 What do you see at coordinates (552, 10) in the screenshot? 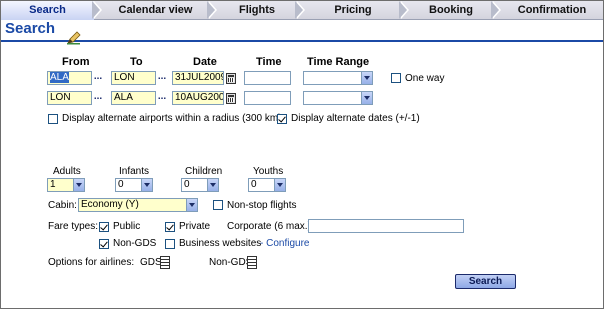
I see `step-confirmation: Confirmation` at bounding box center [552, 10].